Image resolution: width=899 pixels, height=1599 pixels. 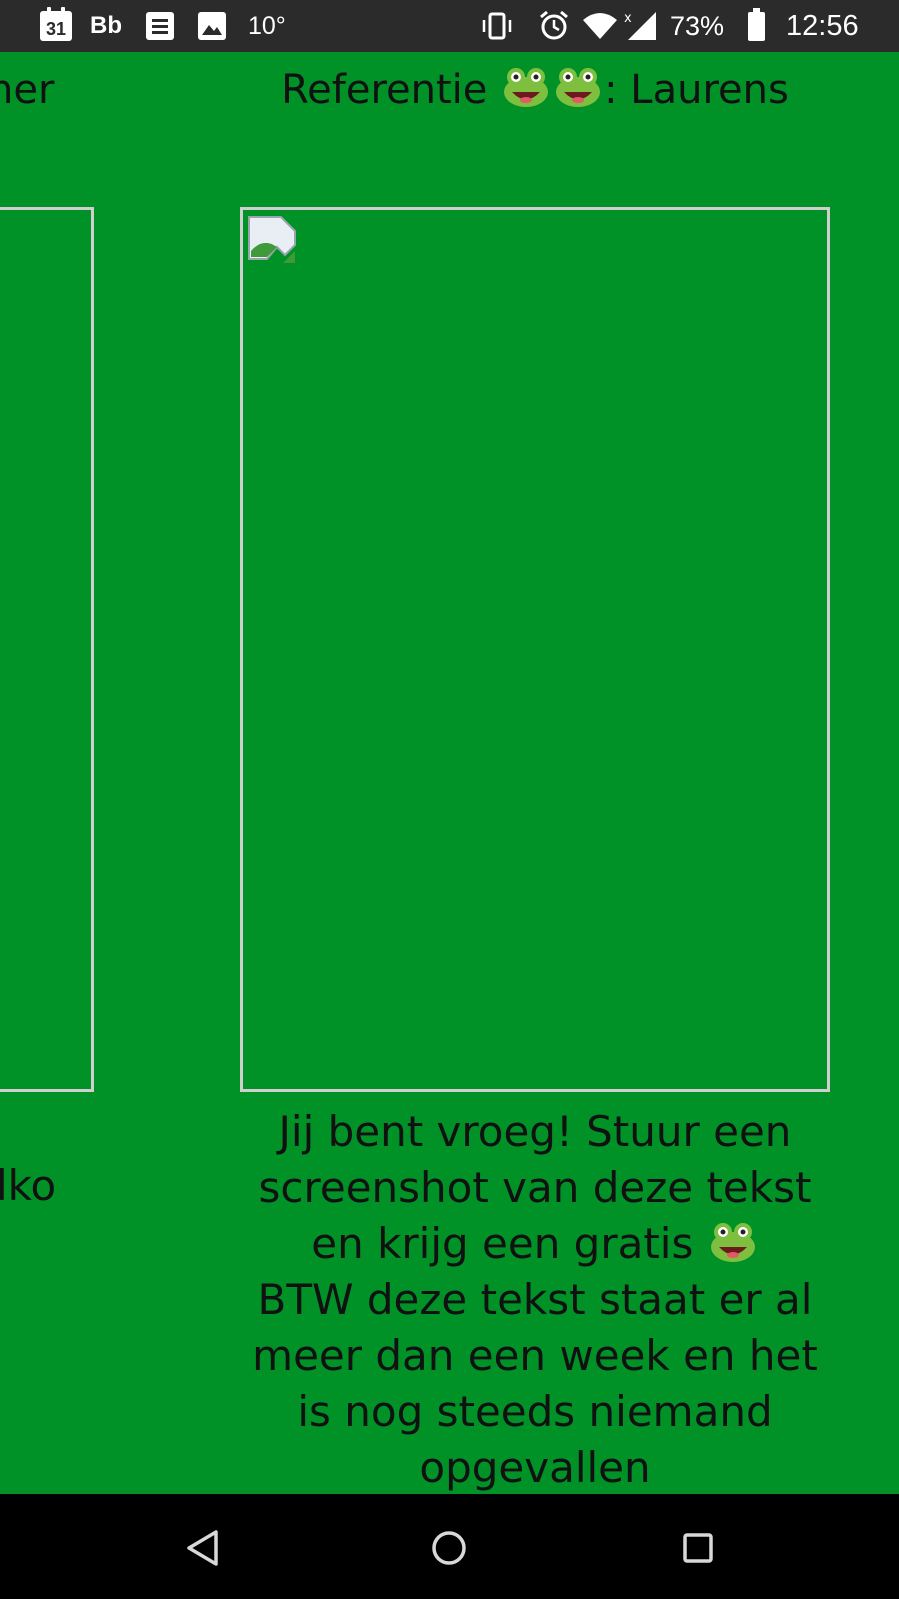 I want to click on calendar-day: 31, so click(x=56, y=29).